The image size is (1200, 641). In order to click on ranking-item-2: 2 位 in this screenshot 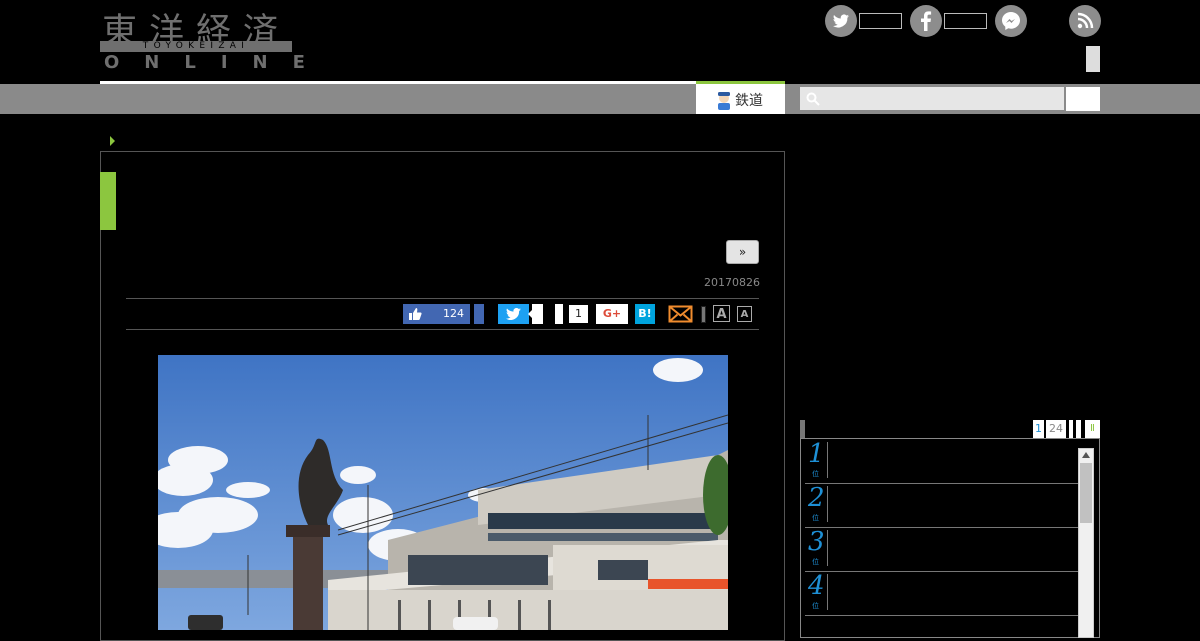, I will do `click(941, 505)`.